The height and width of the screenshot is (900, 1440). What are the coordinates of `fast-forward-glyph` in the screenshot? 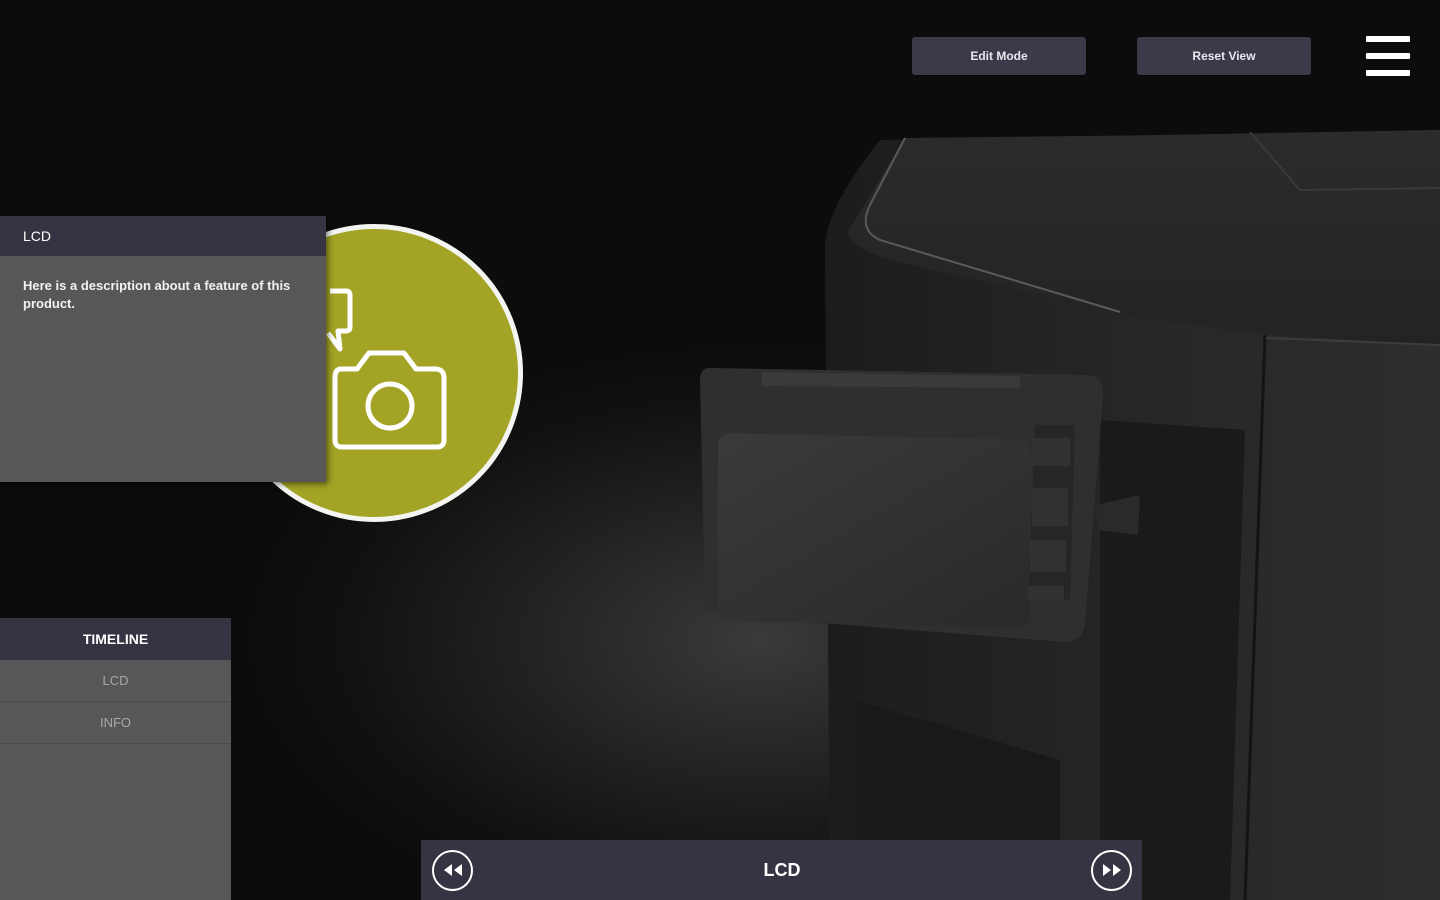 It's located at (1111, 870).